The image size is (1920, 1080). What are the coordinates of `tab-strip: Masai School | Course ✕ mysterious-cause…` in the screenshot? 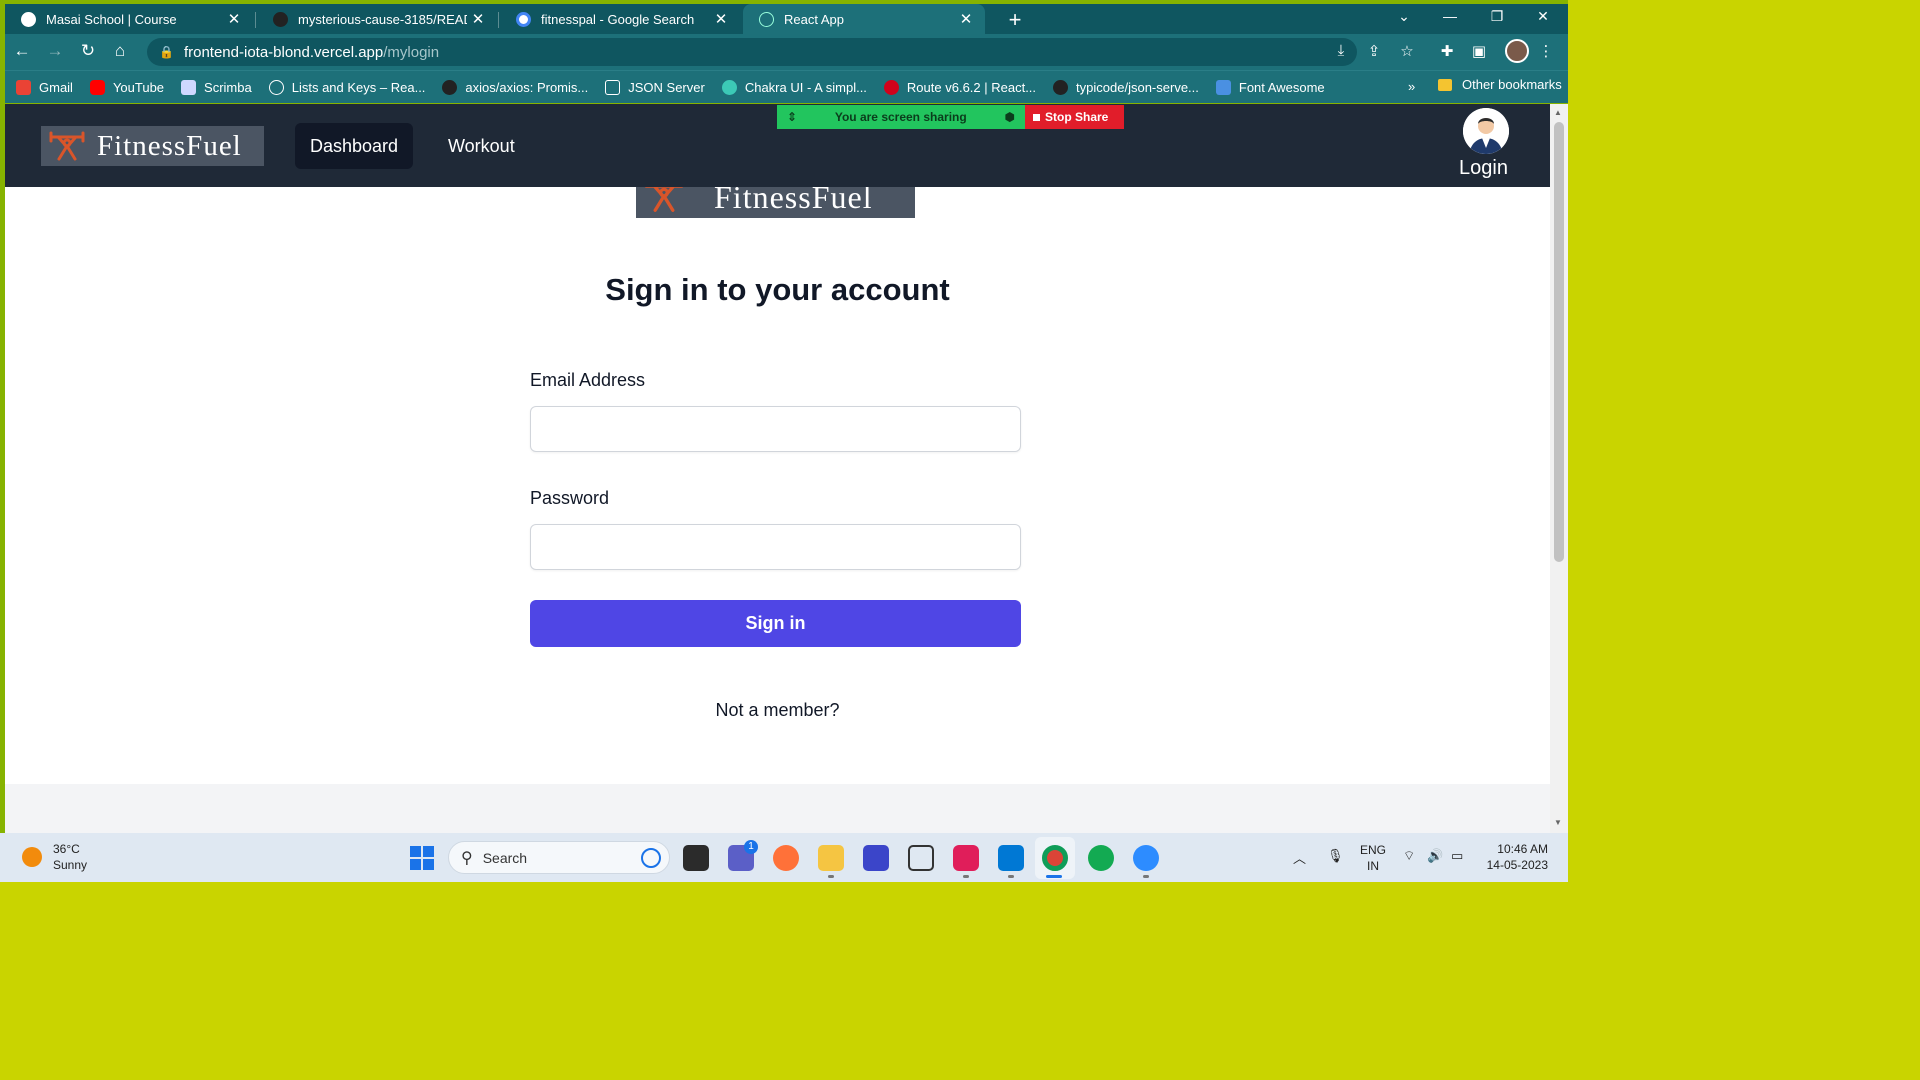 It's located at (786, 19).